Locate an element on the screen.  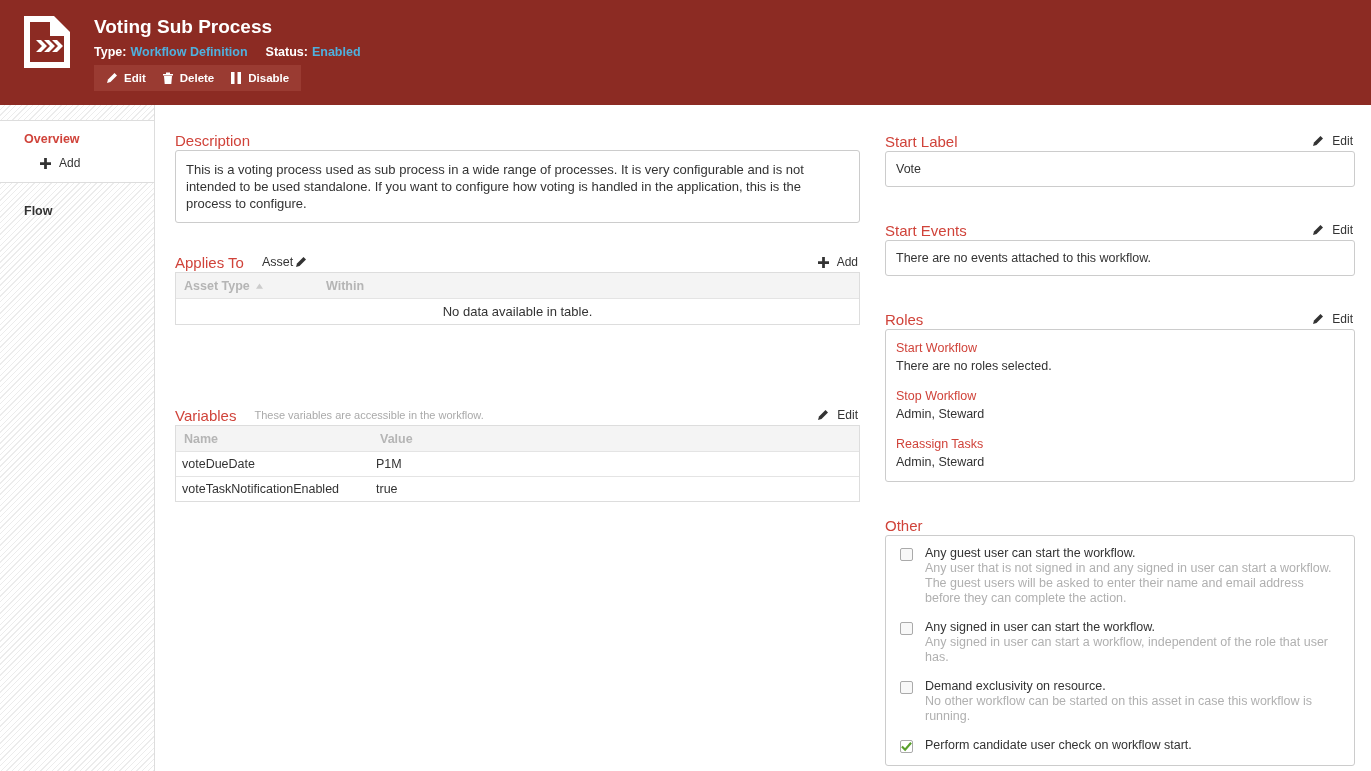
empty-message: No data available in table. is located at coordinates (517, 311).